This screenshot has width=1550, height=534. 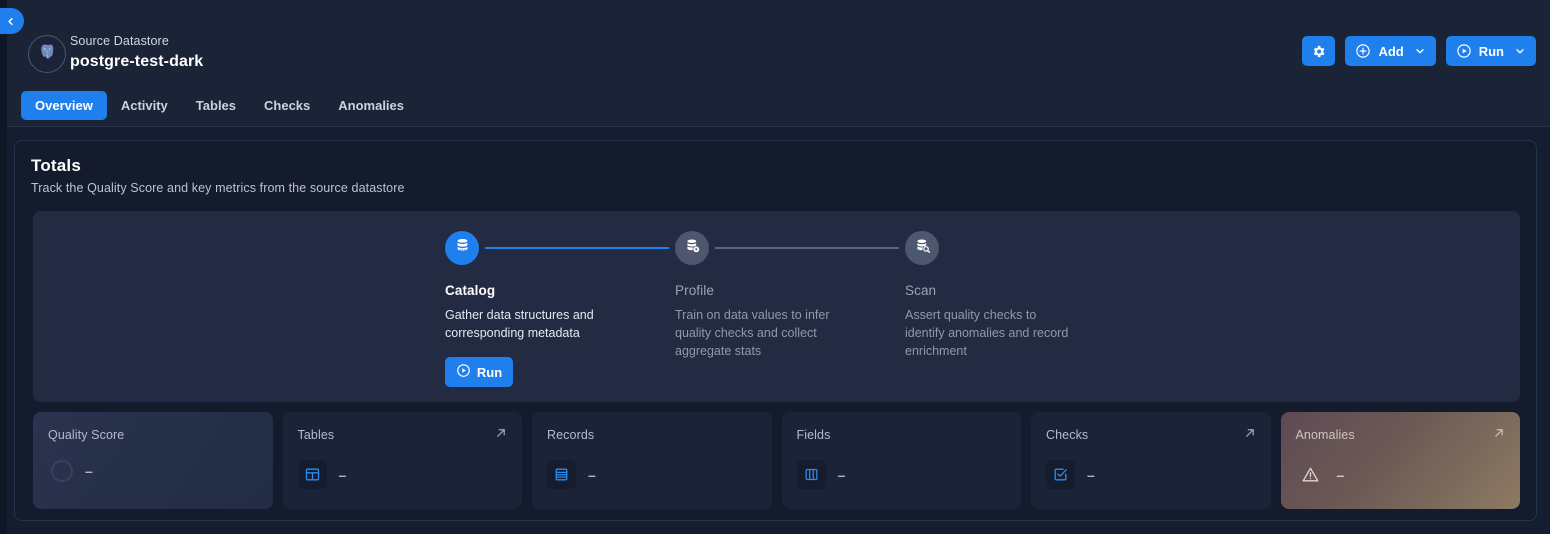 I want to click on check-square-icon, so click(x=1060, y=474).